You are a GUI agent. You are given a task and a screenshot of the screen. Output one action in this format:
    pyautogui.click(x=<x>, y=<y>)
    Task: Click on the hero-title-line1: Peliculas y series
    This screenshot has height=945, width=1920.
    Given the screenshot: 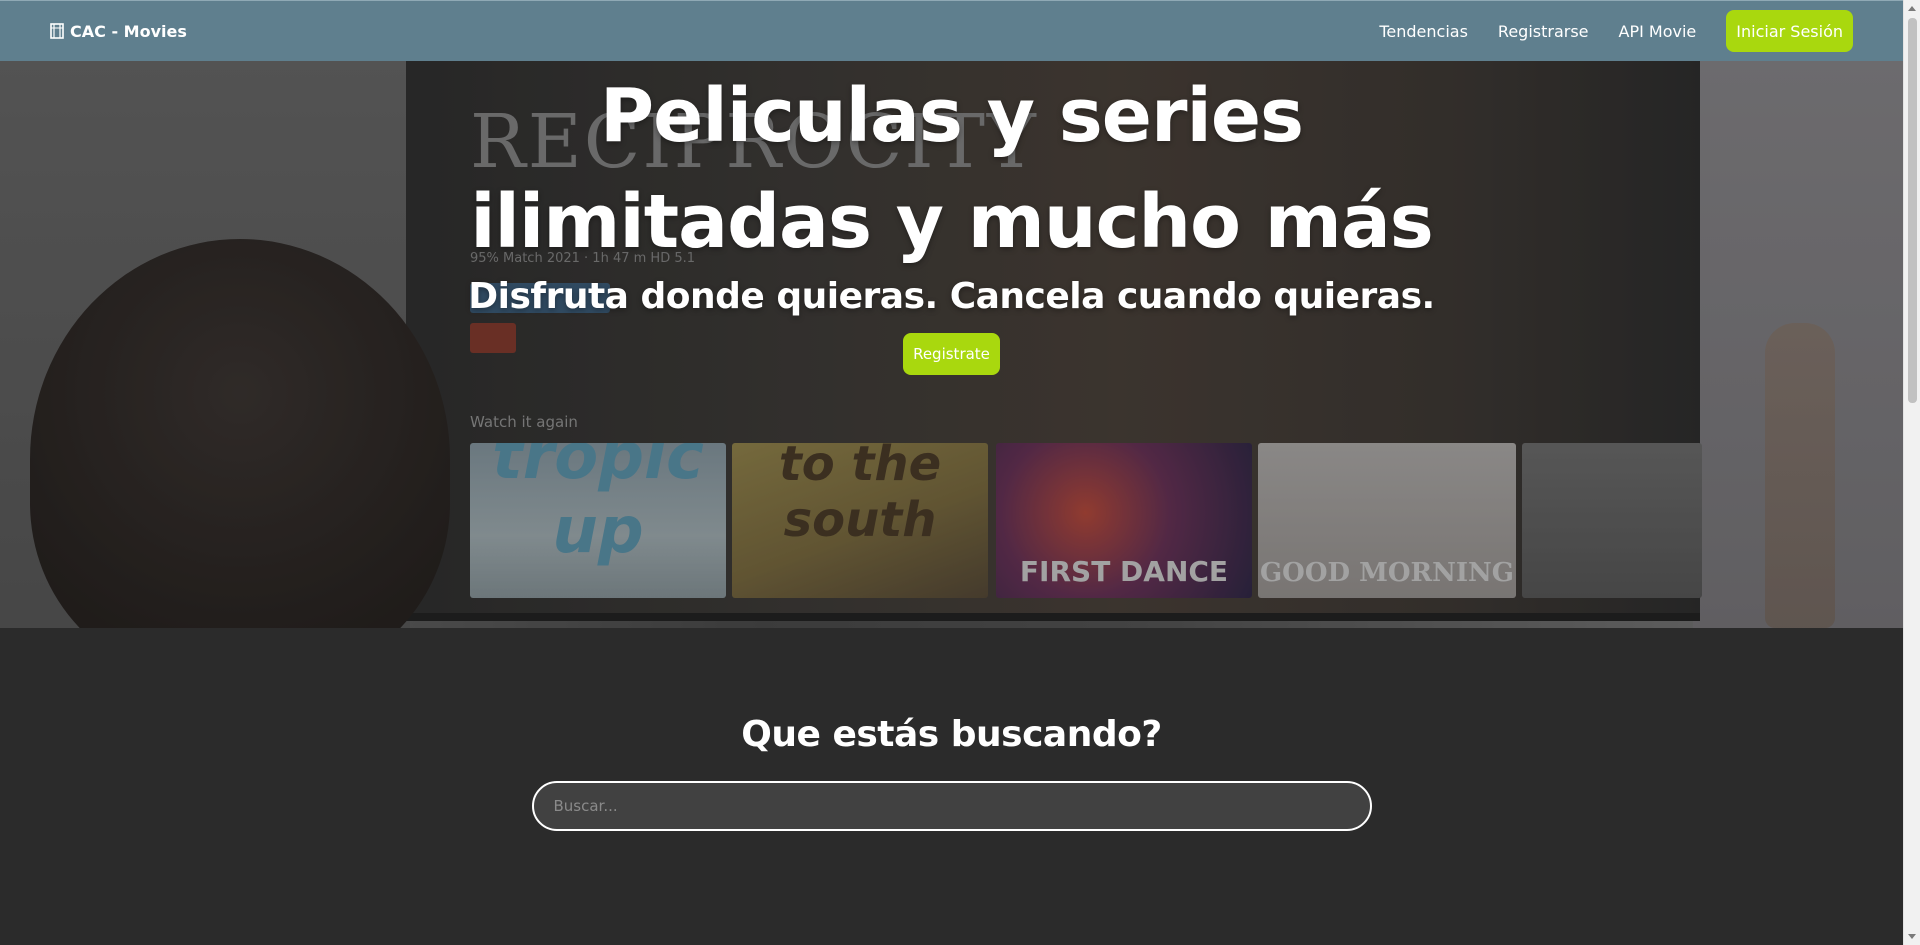 What is the action you would take?
    pyautogui.click(x=951, y=116)
    